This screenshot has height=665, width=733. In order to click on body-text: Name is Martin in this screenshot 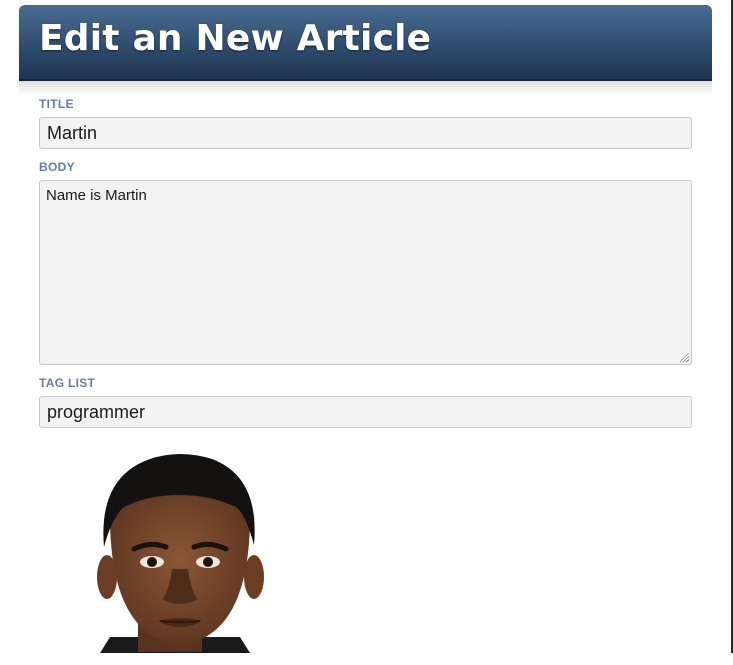, I will do `click(96, 195)`.